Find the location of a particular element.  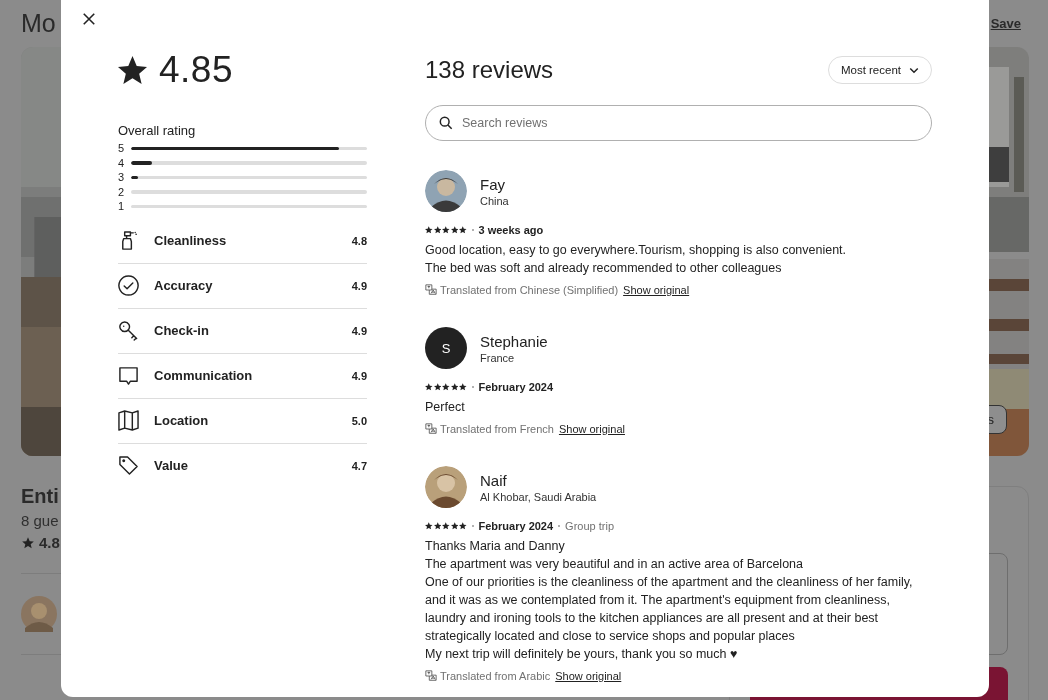

rating-level-label: 2 is located at coordinates (122, 191).